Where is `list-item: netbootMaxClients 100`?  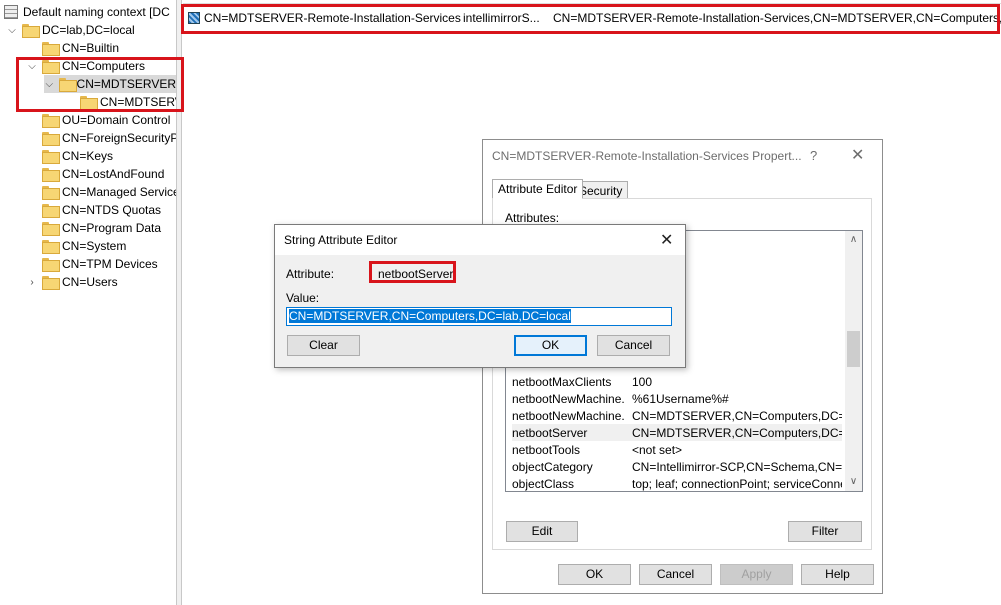
list-item: netbootMaxClients 100 is located at coordinates (677, 381).